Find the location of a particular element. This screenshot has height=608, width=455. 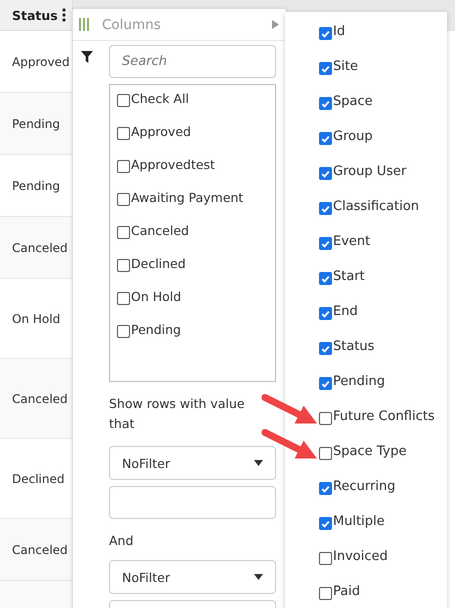

filter-icon is located at coordinates (87, 57).